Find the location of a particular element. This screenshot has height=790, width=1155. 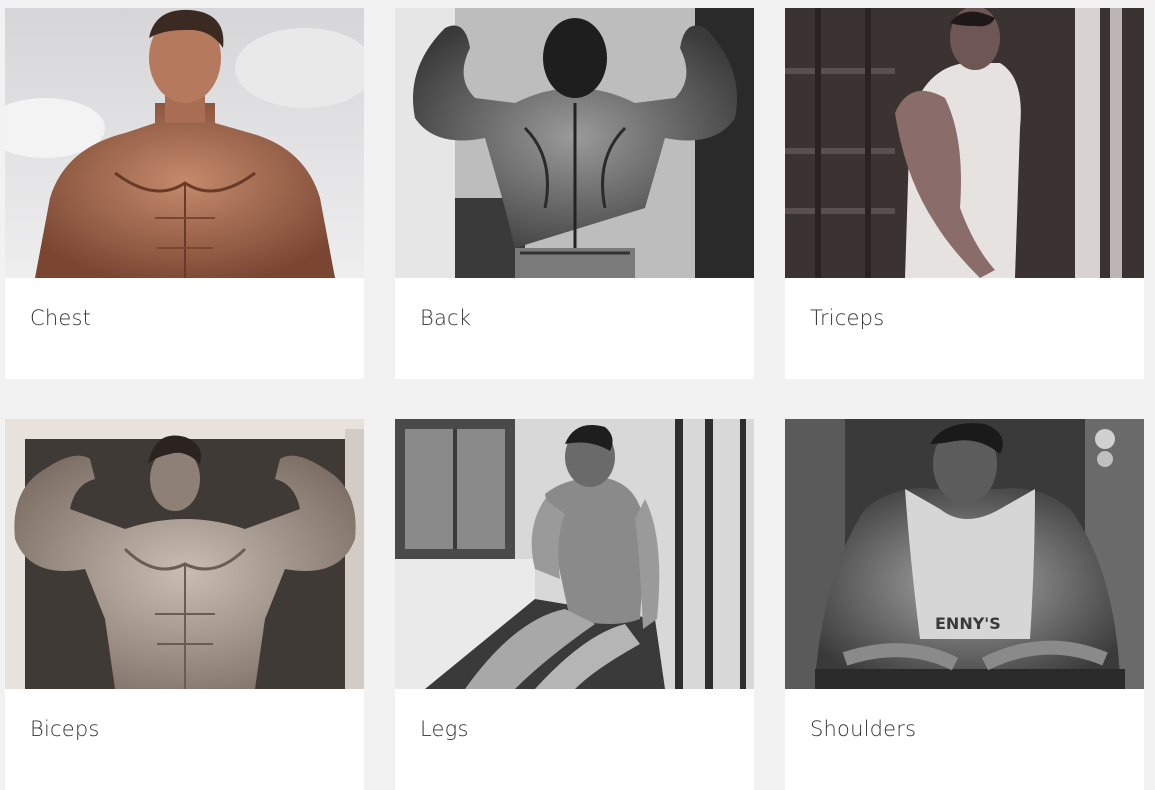

category-card-back: Back is located at coordinates (574, 193).